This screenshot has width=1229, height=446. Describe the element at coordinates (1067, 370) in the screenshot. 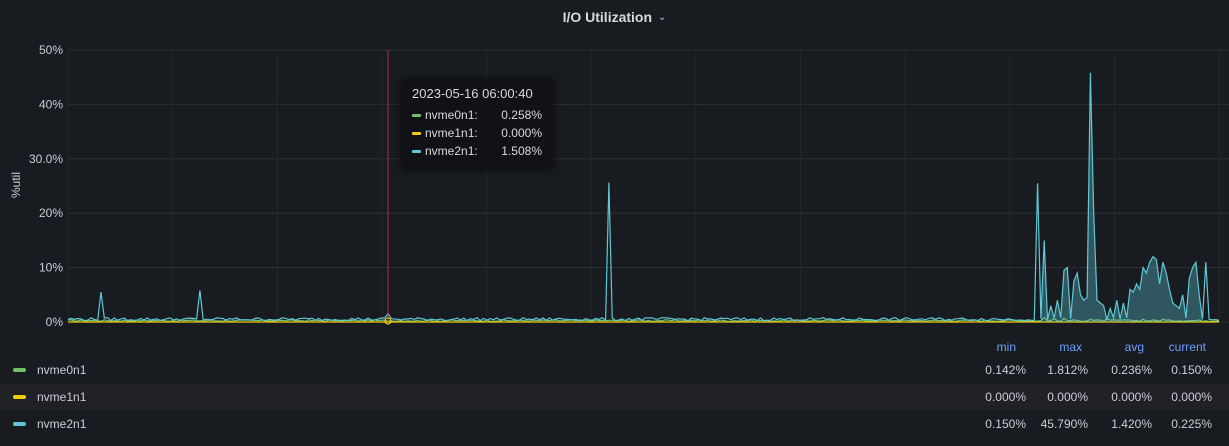

I see `legend-max: 1.812%` at that location.